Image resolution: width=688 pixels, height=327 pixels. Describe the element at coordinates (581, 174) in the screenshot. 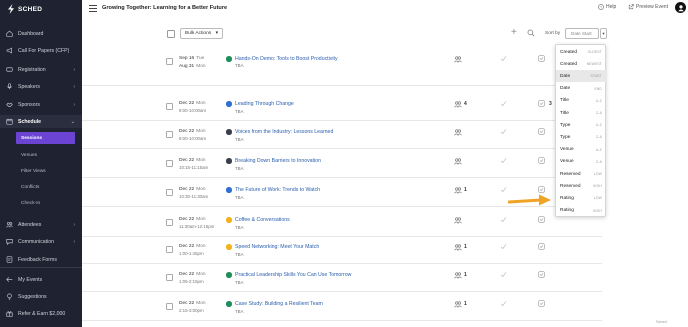

I see `sort-option-reserved-low: Reserved LOW` at that location.